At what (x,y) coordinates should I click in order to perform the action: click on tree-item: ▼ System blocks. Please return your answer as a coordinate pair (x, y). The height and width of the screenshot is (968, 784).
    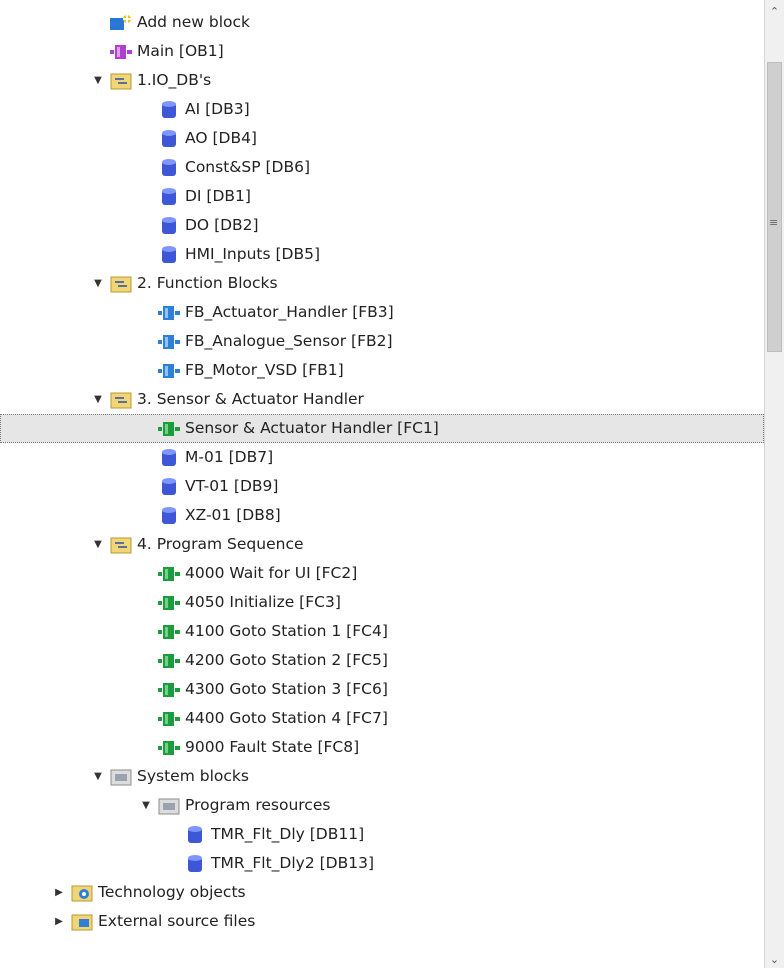
    Looking at the image, I should click on (382, 776).